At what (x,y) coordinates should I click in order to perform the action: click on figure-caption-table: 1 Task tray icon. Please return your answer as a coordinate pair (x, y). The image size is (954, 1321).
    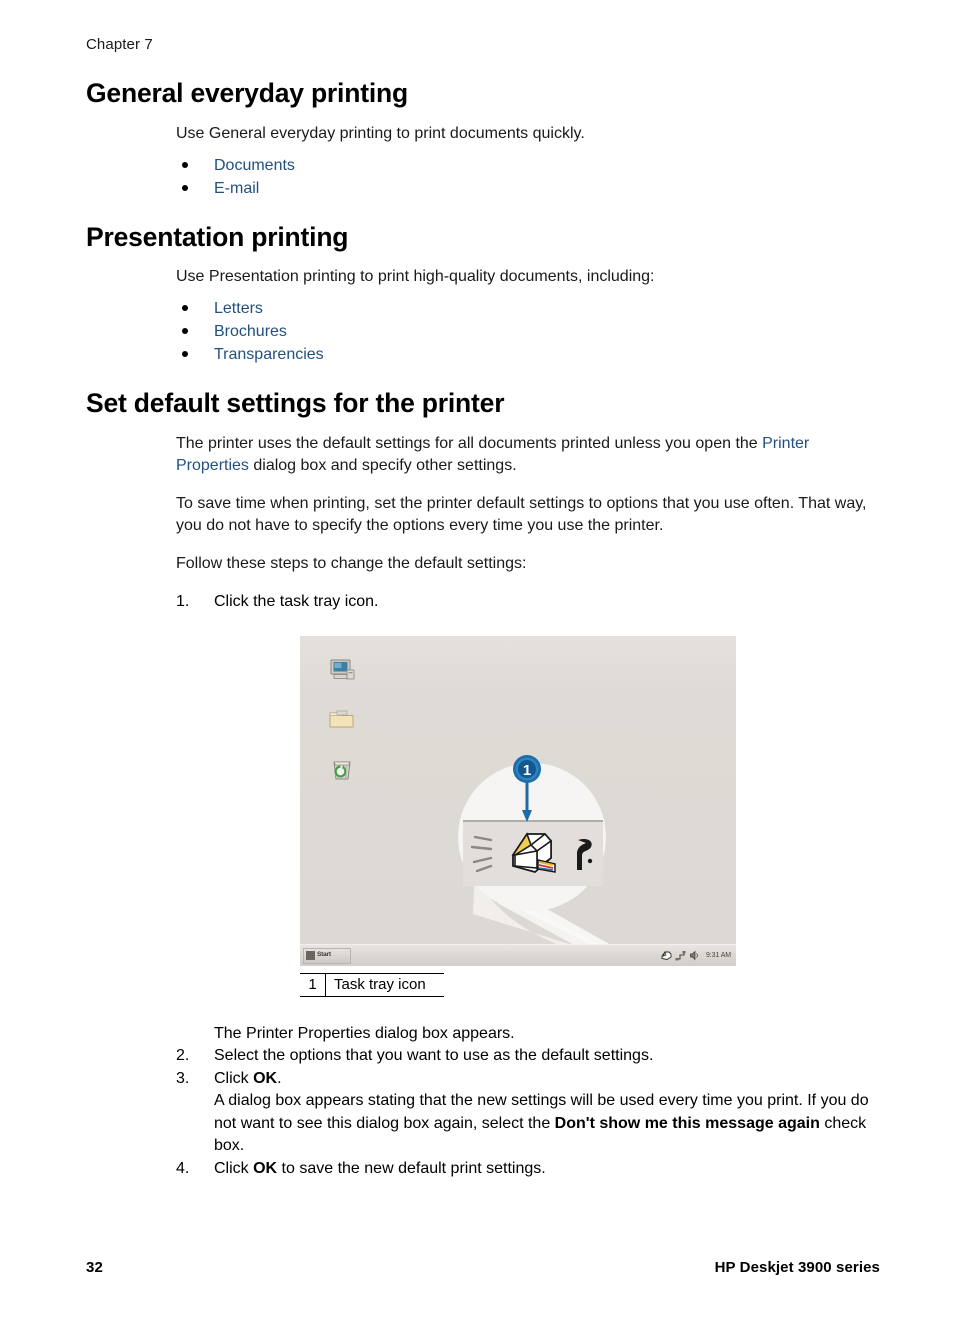
    Looking at the image, I should click on (372, 984).